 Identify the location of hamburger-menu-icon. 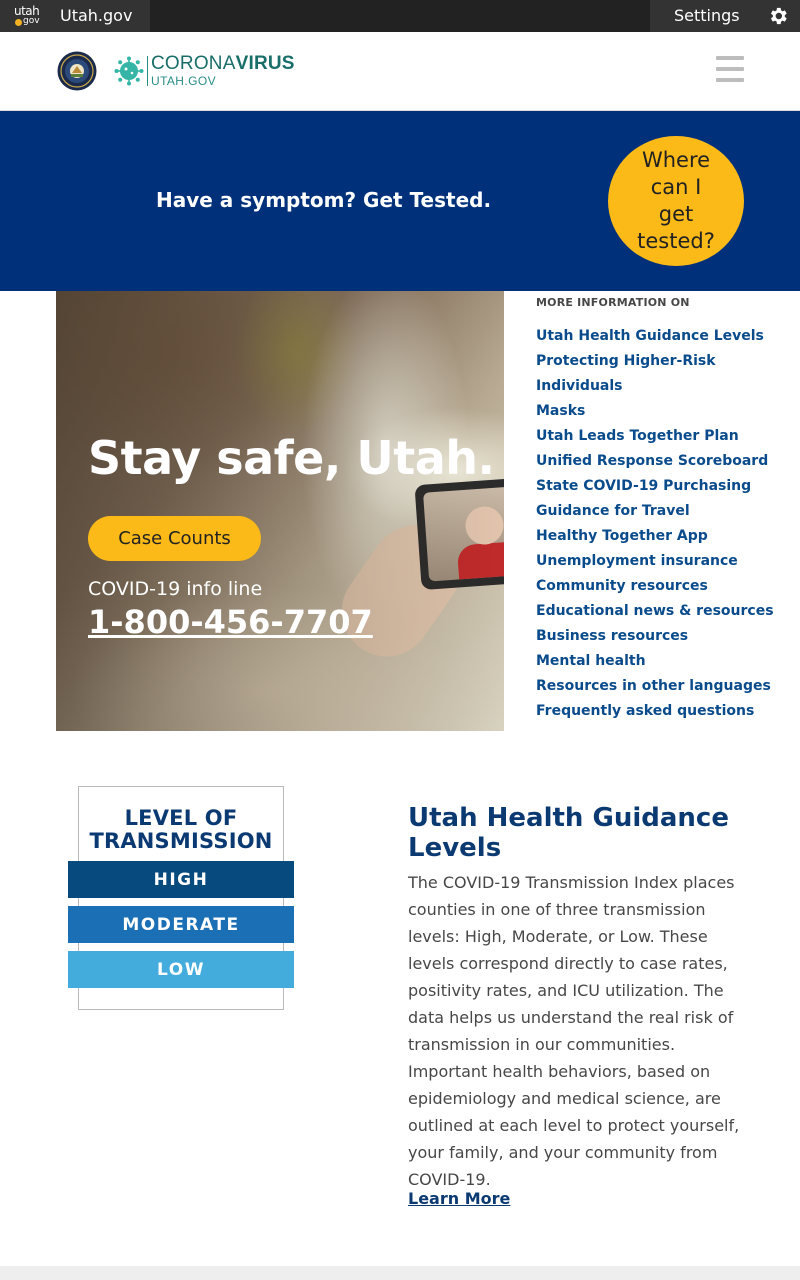
(730, 70).